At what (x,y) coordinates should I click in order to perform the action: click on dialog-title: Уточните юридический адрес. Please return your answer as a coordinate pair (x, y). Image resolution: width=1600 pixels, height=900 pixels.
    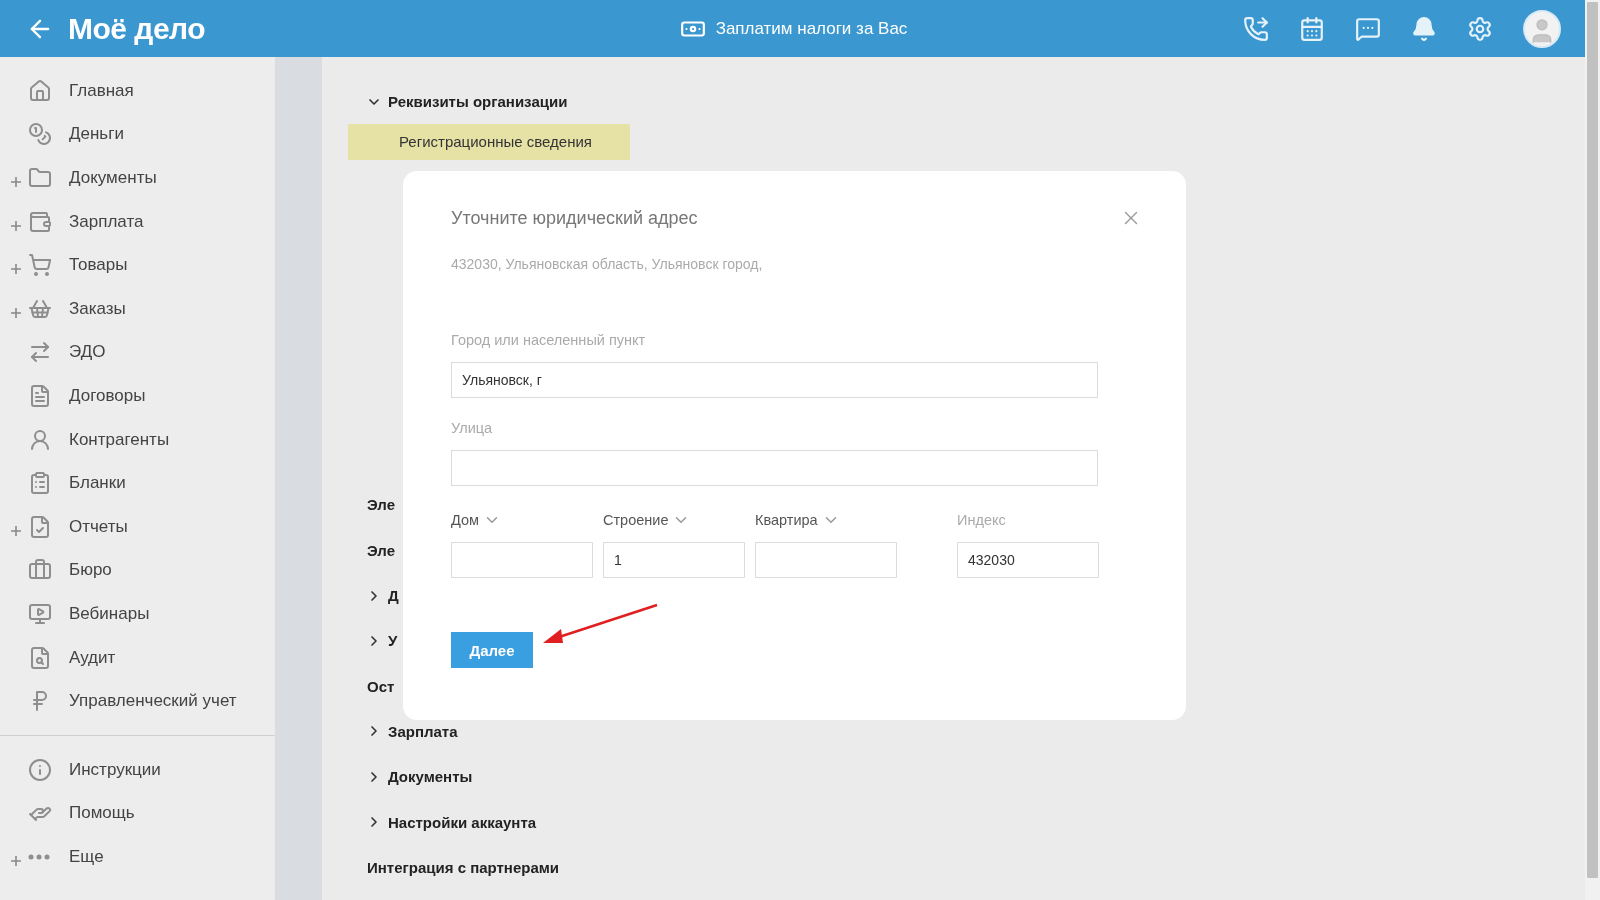
    Looking at the image, I should click on (574, 218).